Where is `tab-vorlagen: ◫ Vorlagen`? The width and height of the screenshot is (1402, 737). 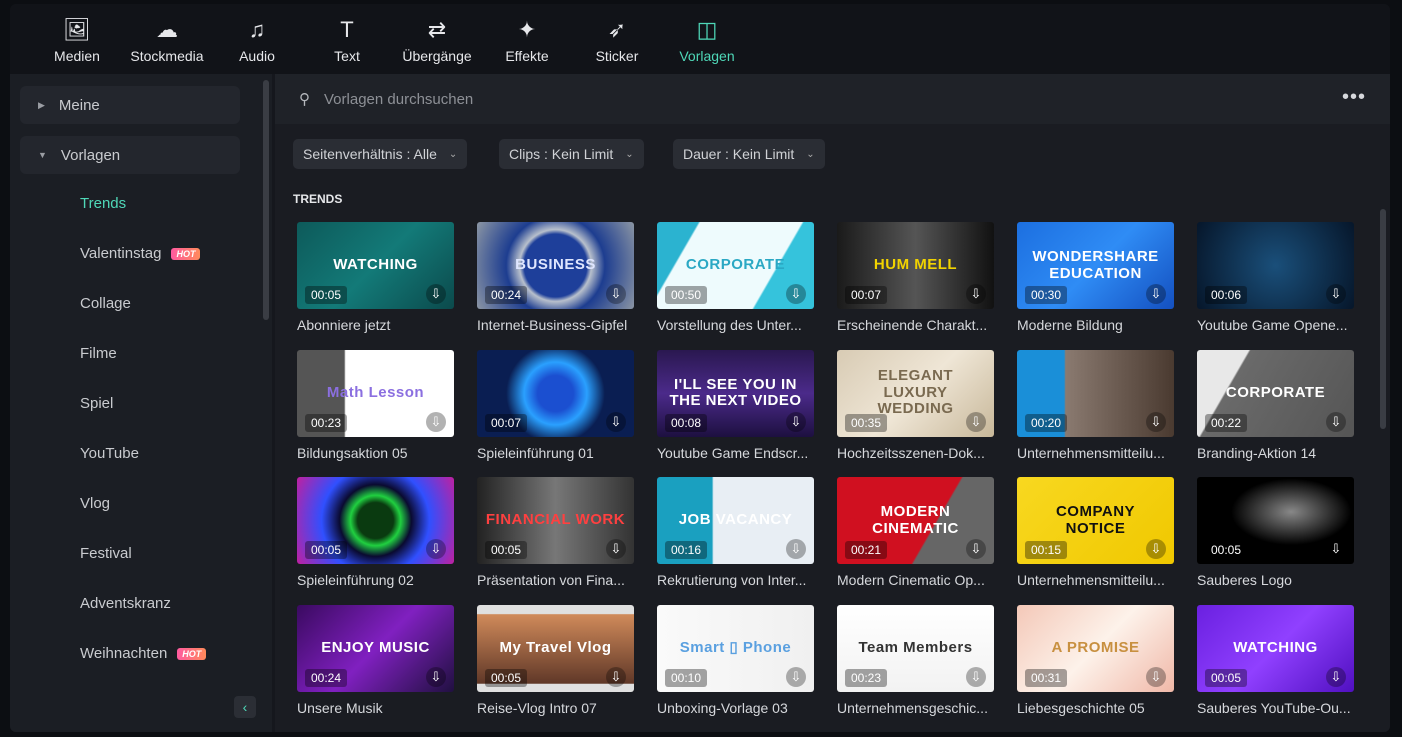 tab-vorlagen: ◫ Vorlagen is located at coordinates (707, 39).